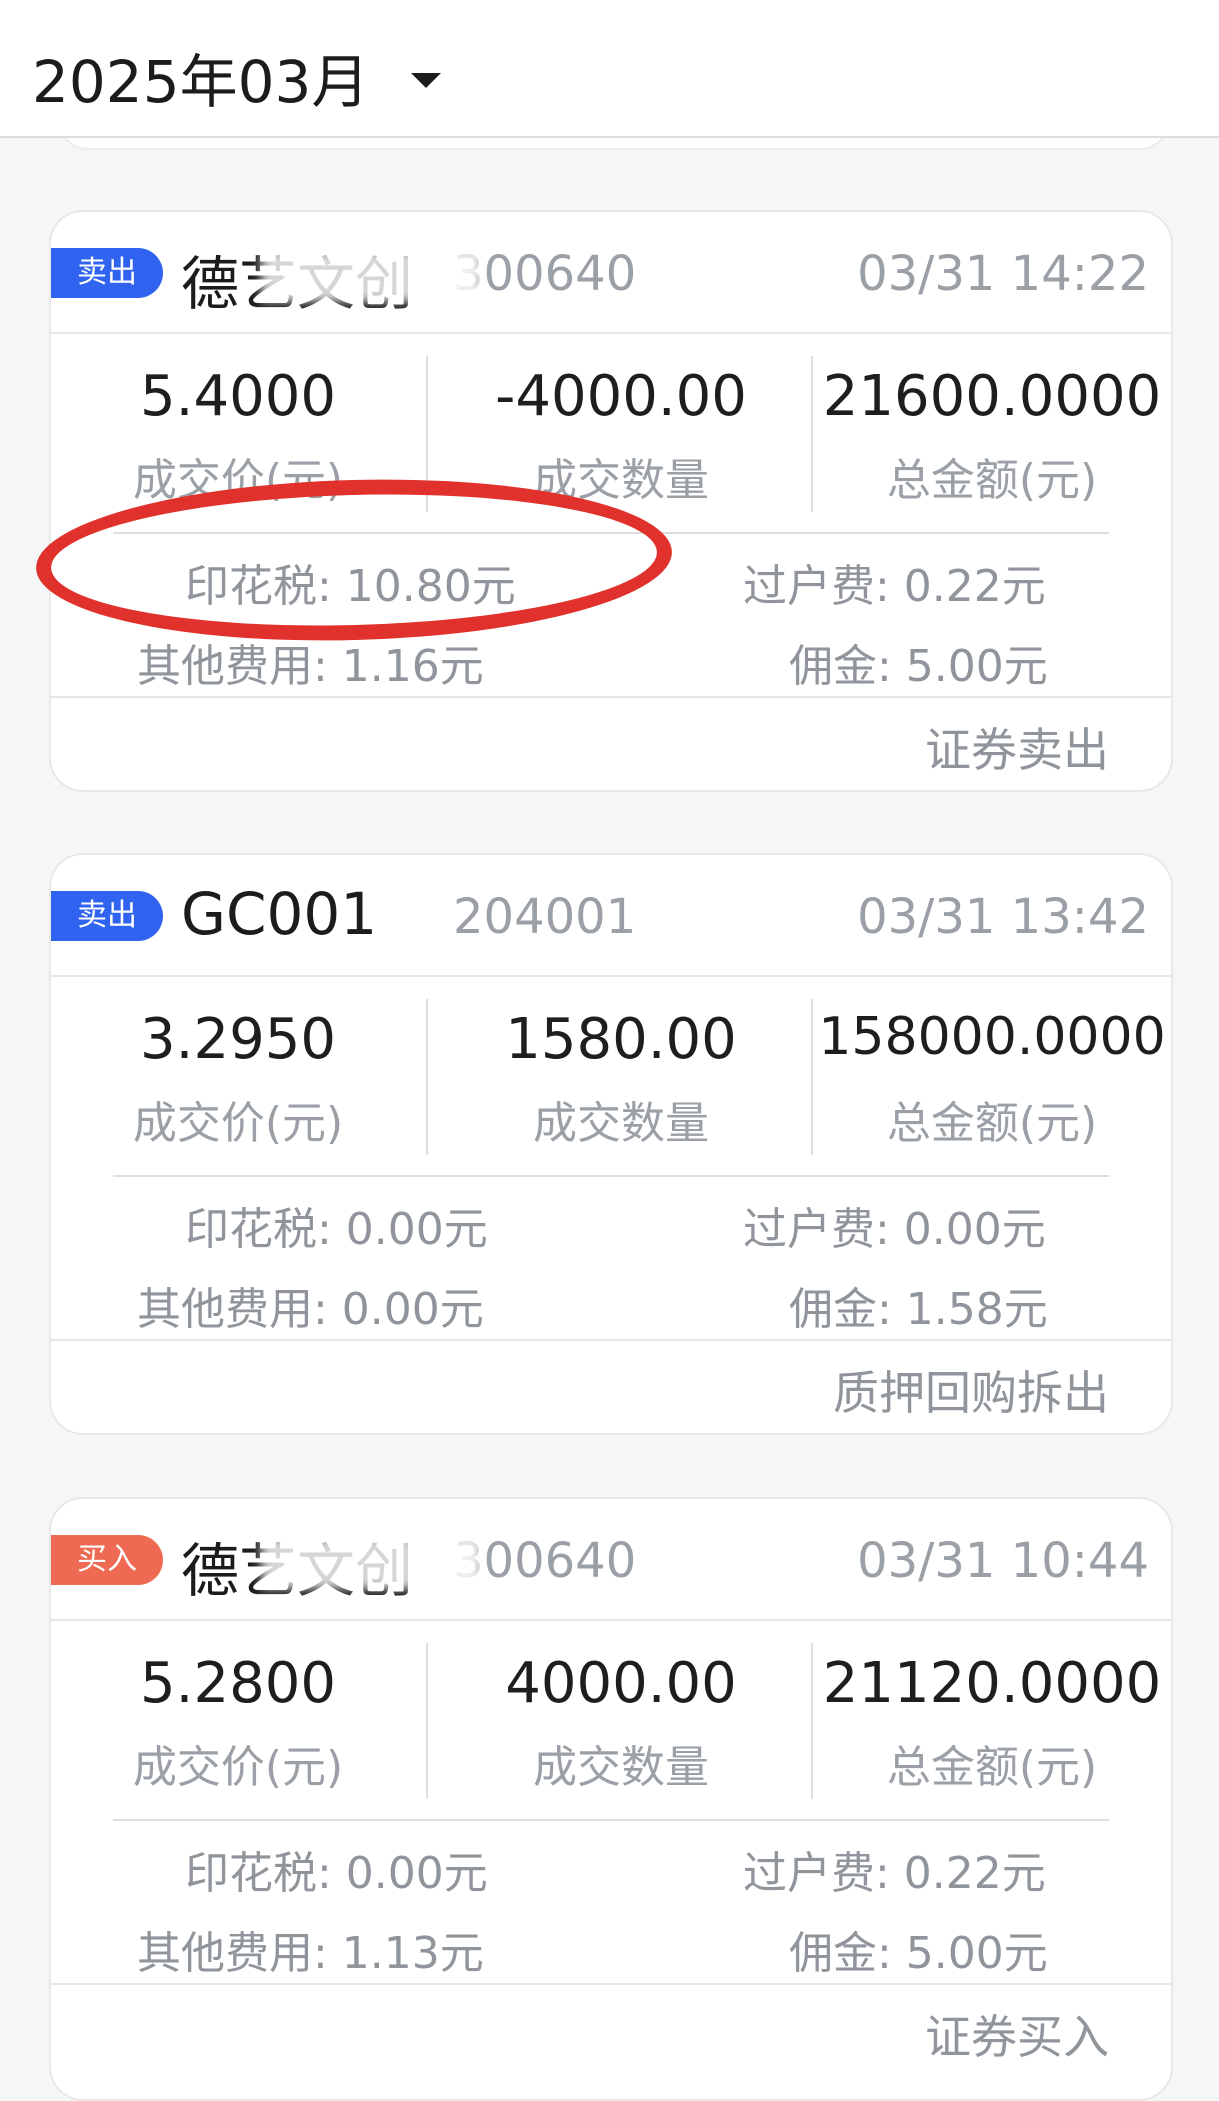 This screenshot has width=1219, height=2101. I want to click on quantity-value: -4000.00, so click(621, 396).